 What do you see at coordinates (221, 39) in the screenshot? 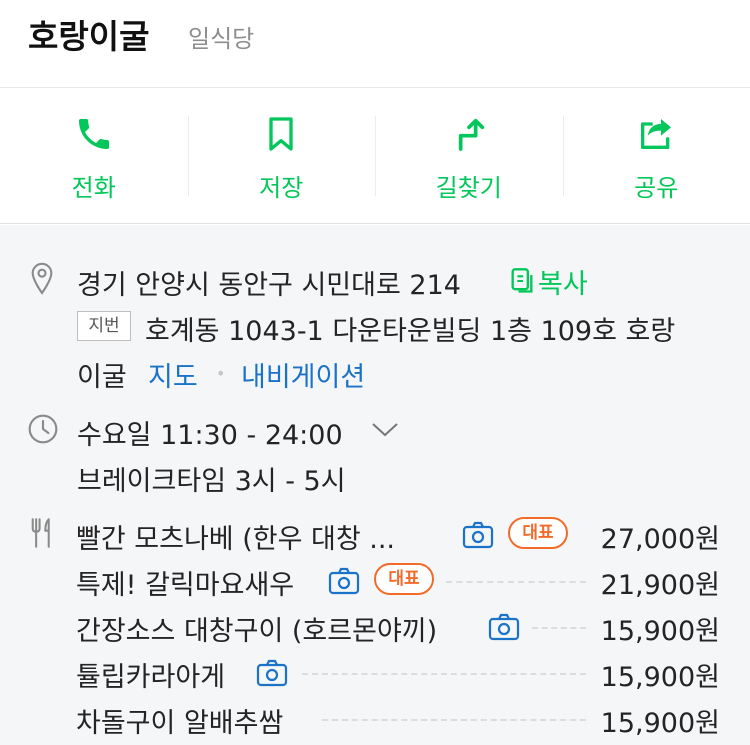
I see `place-category: 일식당` at bounding box center [221, 39].